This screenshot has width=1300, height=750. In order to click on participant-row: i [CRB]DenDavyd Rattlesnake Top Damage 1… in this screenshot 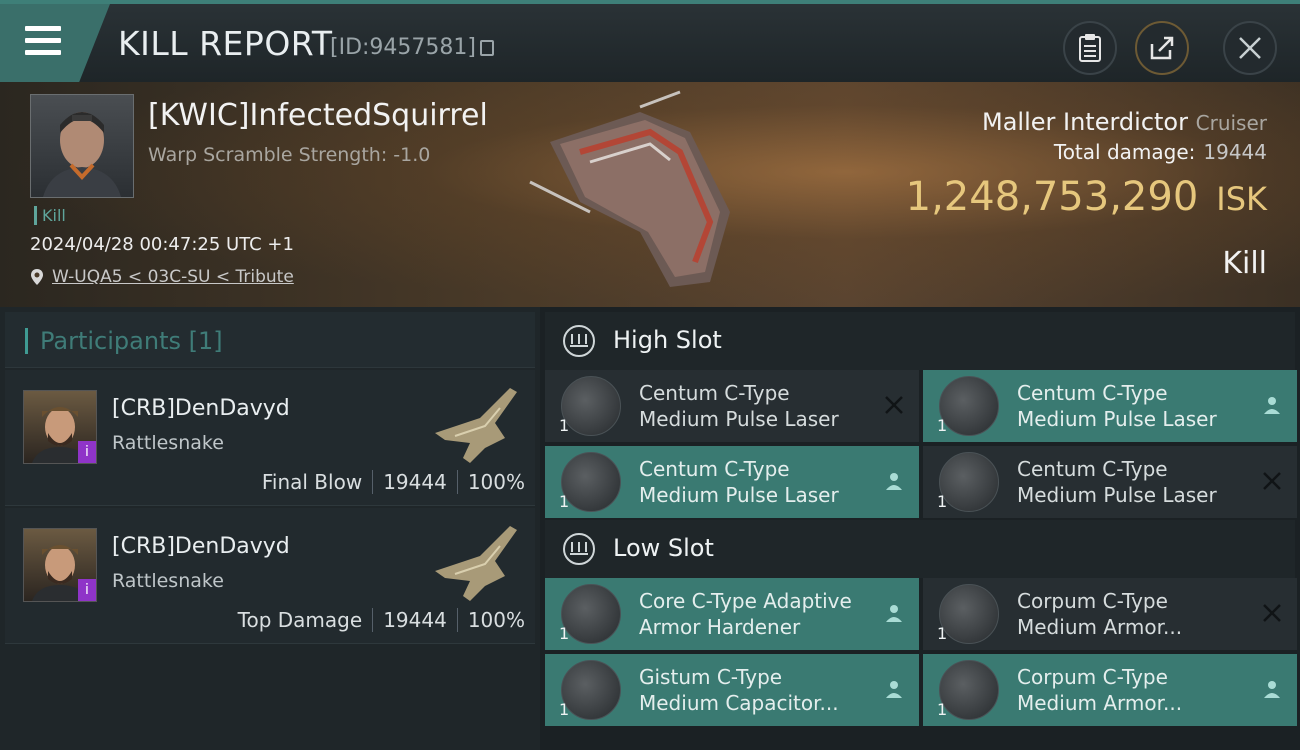, I will do `click(270, 576)`.